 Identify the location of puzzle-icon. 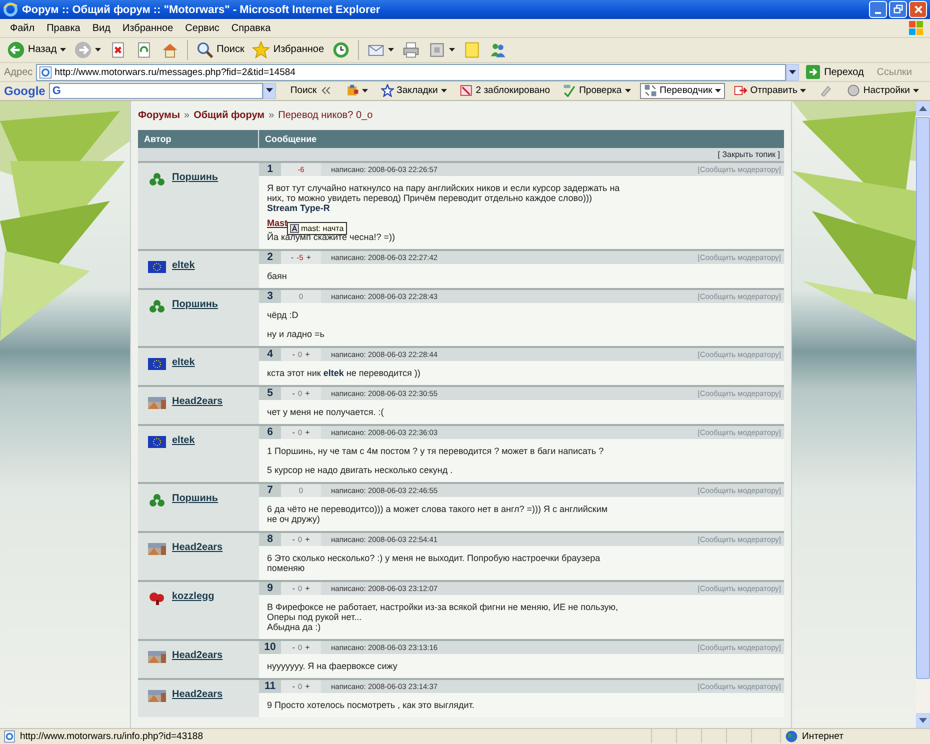
(352, 91).